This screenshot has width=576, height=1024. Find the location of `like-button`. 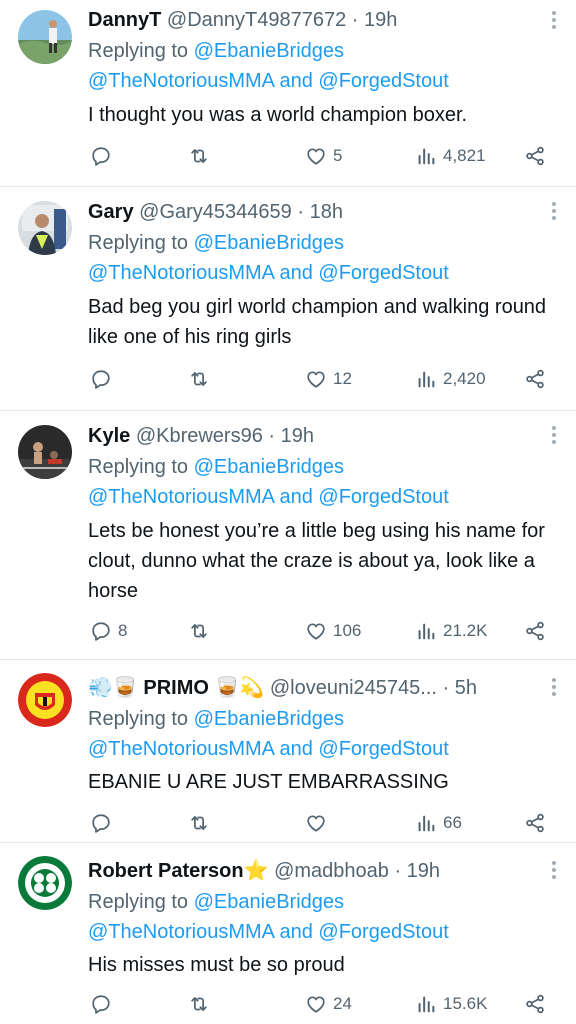

like-button is located at coordinates (319, 823).